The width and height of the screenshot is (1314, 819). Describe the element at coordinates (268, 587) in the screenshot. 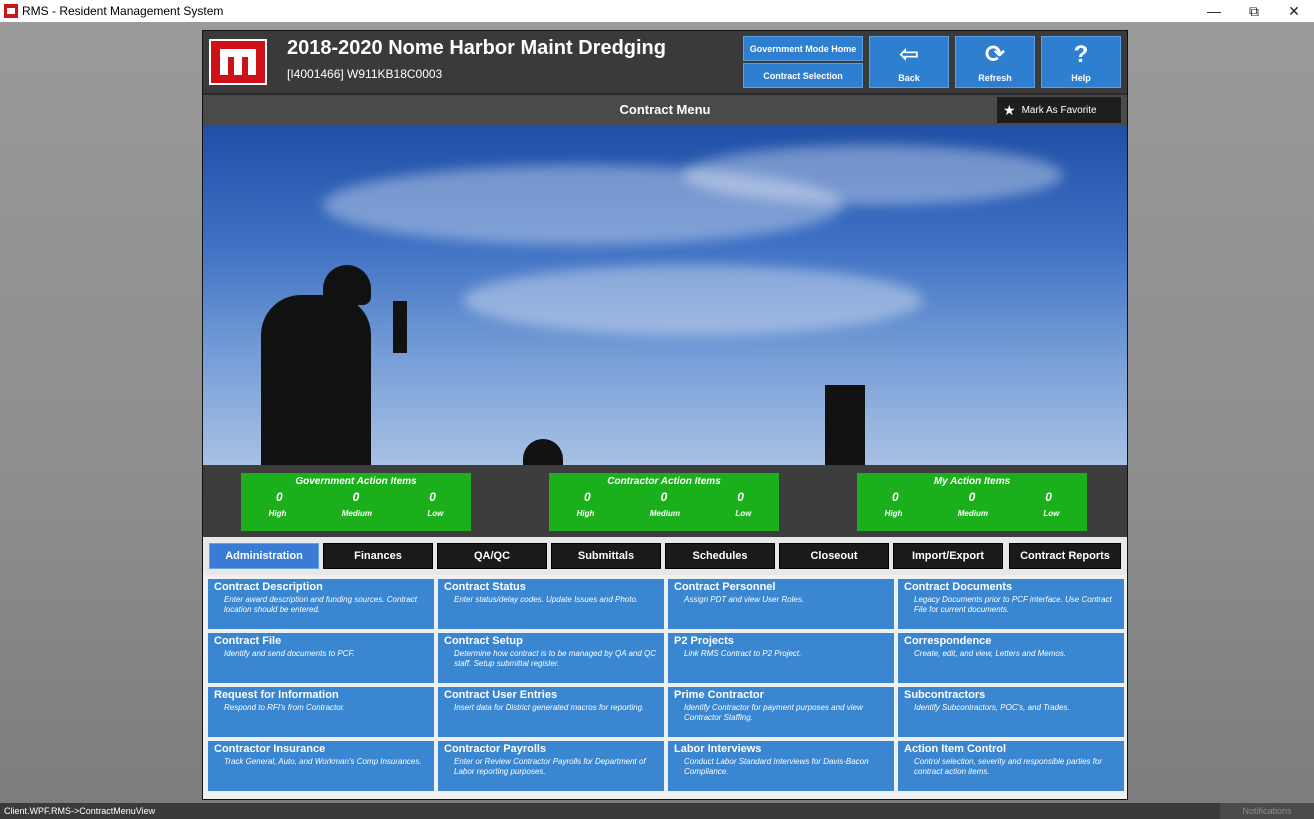

I see `tile-title: Contract Description` at that location.